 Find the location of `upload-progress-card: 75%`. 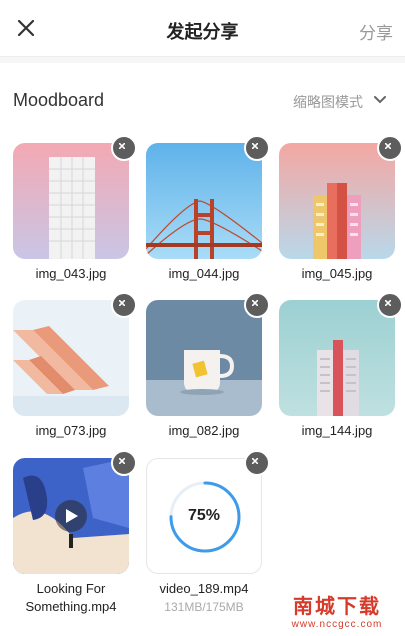

upload-progress-card: 75% is located at coordinates (204, 516).